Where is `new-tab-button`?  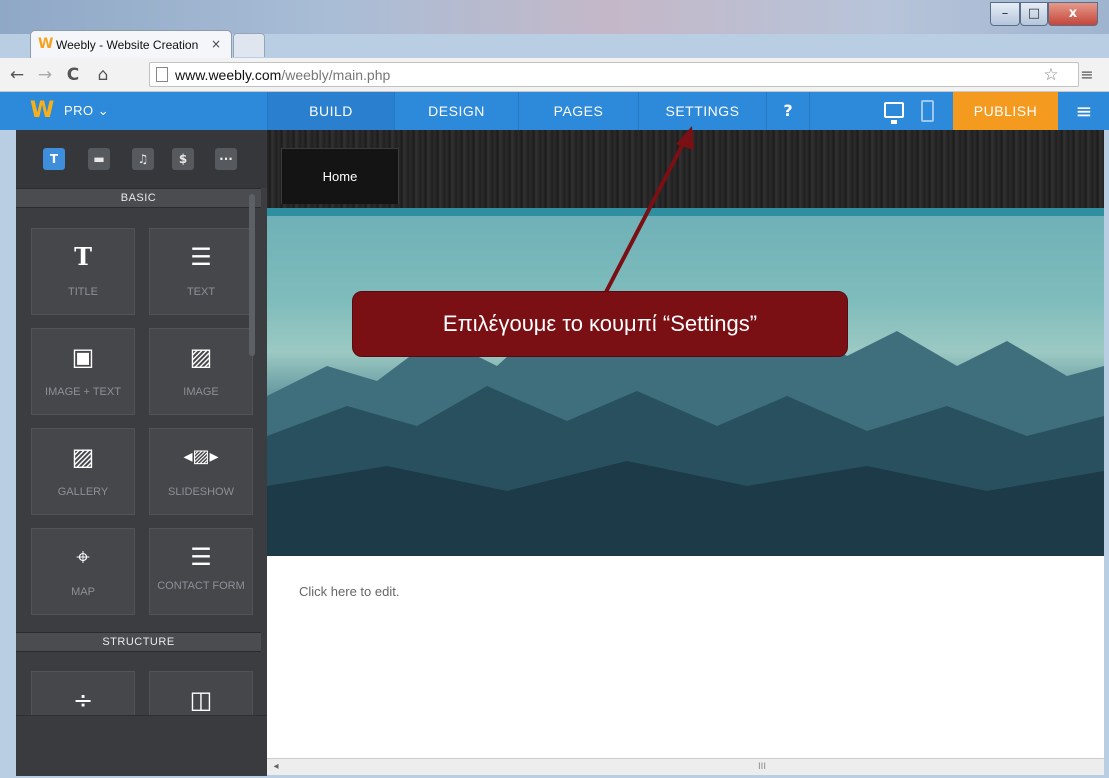
new-tab-button is located at coordinates (249, 45).